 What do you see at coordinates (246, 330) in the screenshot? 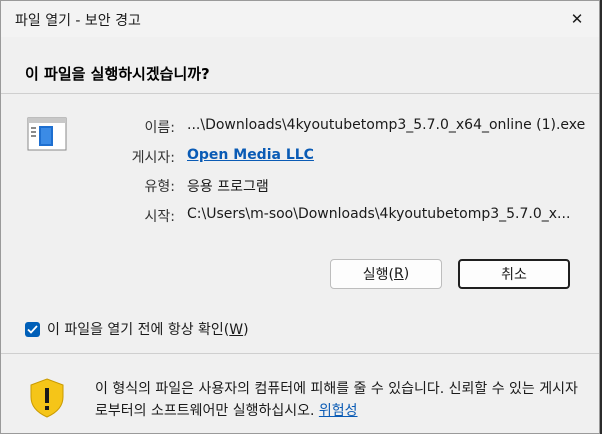
I see `always-ask-label-suffix: )` at bounding box center [246, 330].